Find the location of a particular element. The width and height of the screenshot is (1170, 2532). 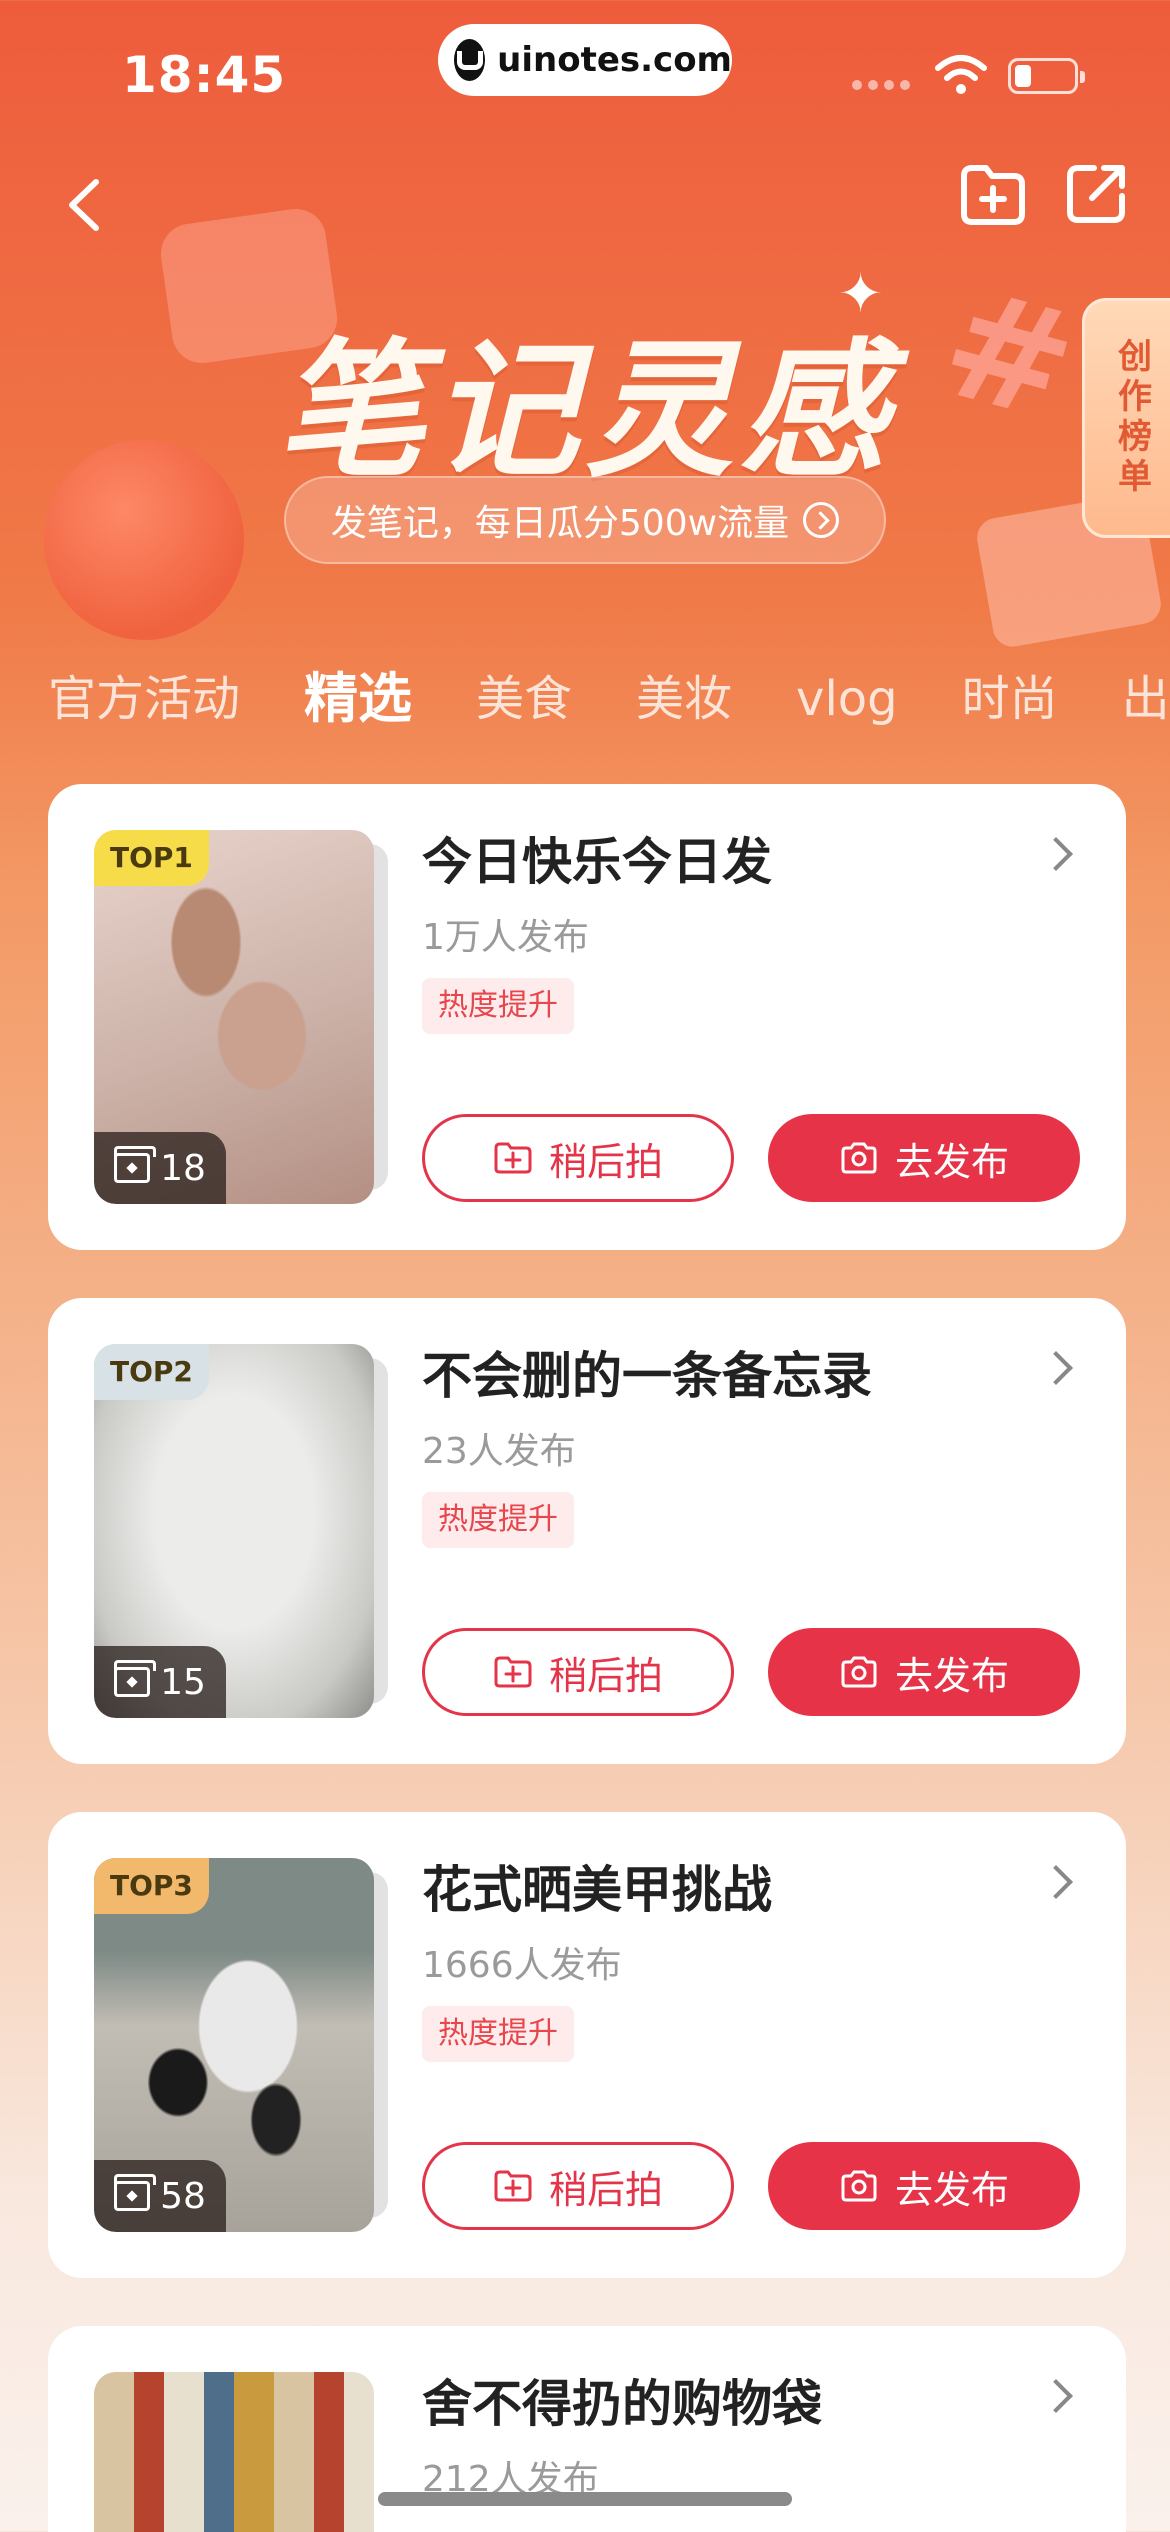

add-folder-icon is located at coordinates (993, 194).